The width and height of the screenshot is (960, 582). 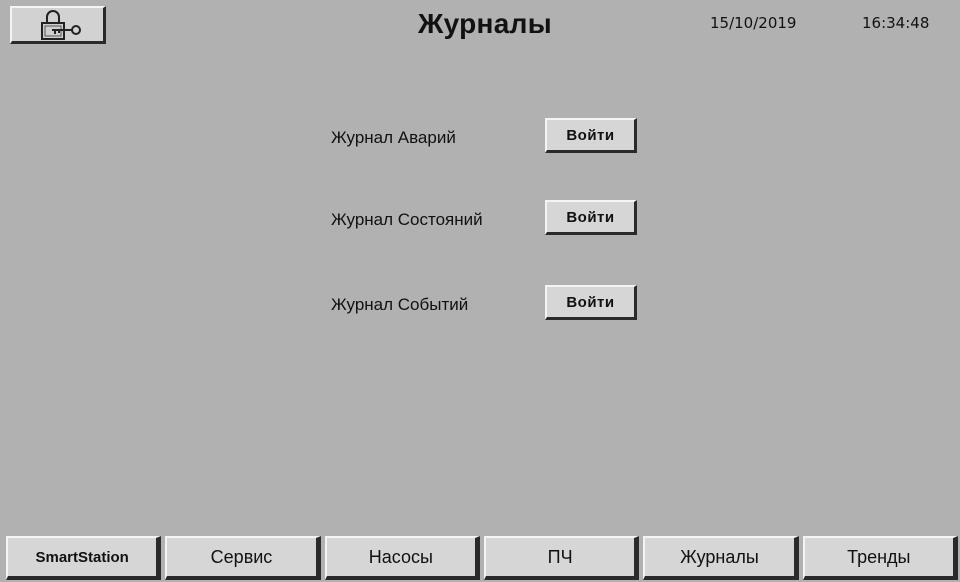 I want to click on time-display: 16:34:48, so click(x=896, y=23).